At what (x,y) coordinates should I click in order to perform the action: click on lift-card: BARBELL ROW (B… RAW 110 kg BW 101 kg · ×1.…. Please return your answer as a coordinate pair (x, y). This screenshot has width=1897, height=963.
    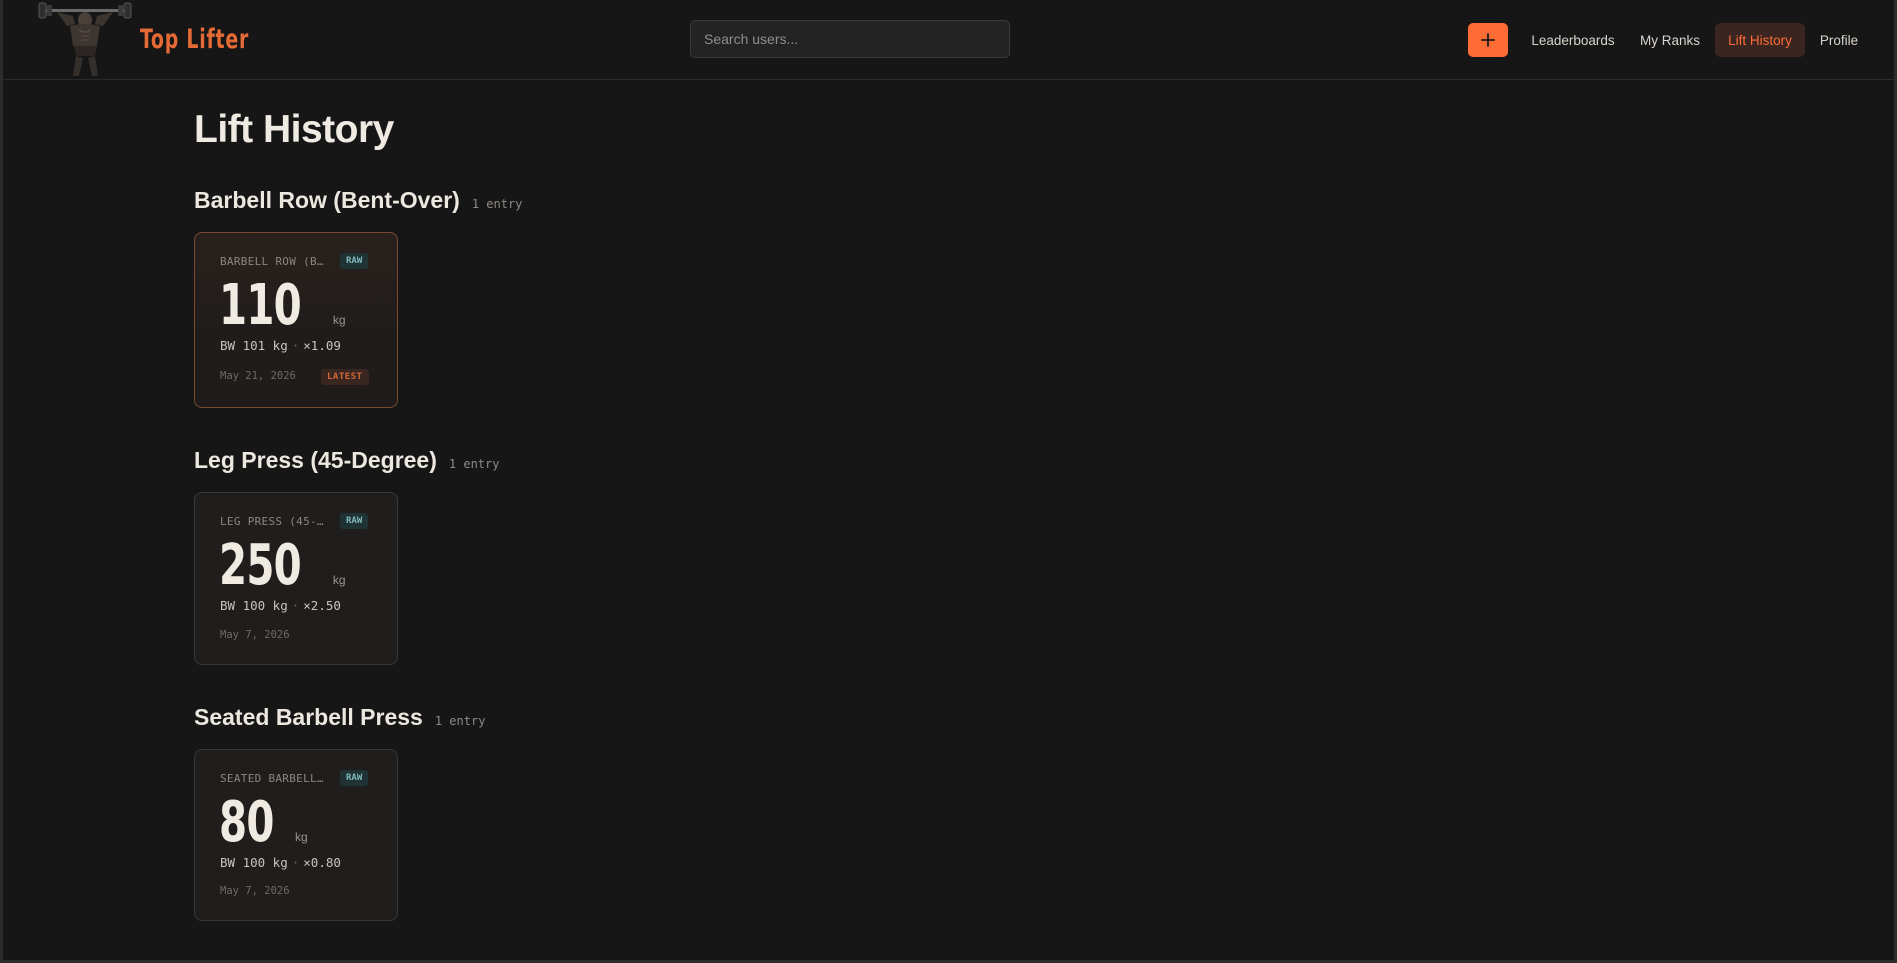
    Looking at the image, I should click on (296, 320).